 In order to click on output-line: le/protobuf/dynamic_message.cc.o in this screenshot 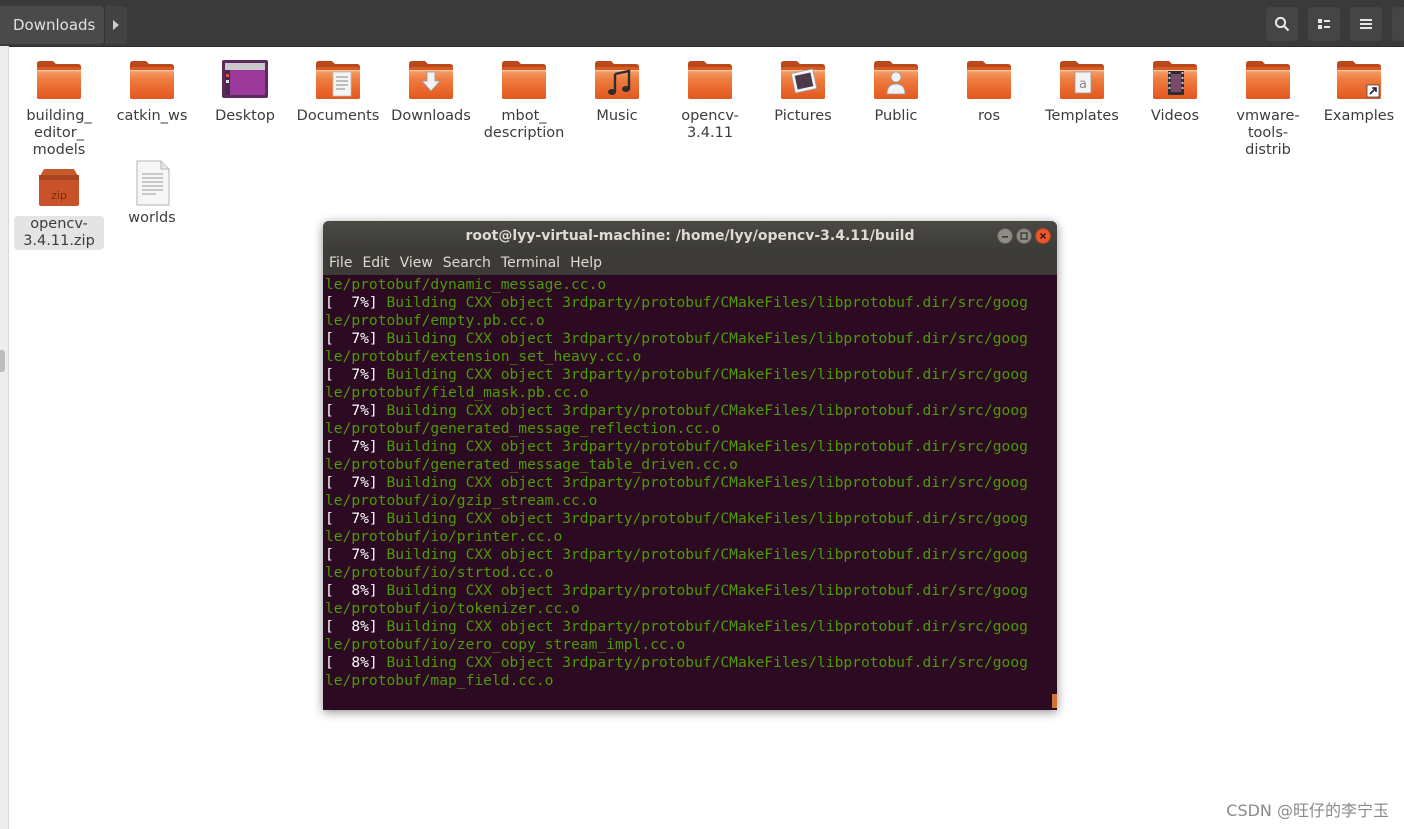, I will do `click(466, 284)`.